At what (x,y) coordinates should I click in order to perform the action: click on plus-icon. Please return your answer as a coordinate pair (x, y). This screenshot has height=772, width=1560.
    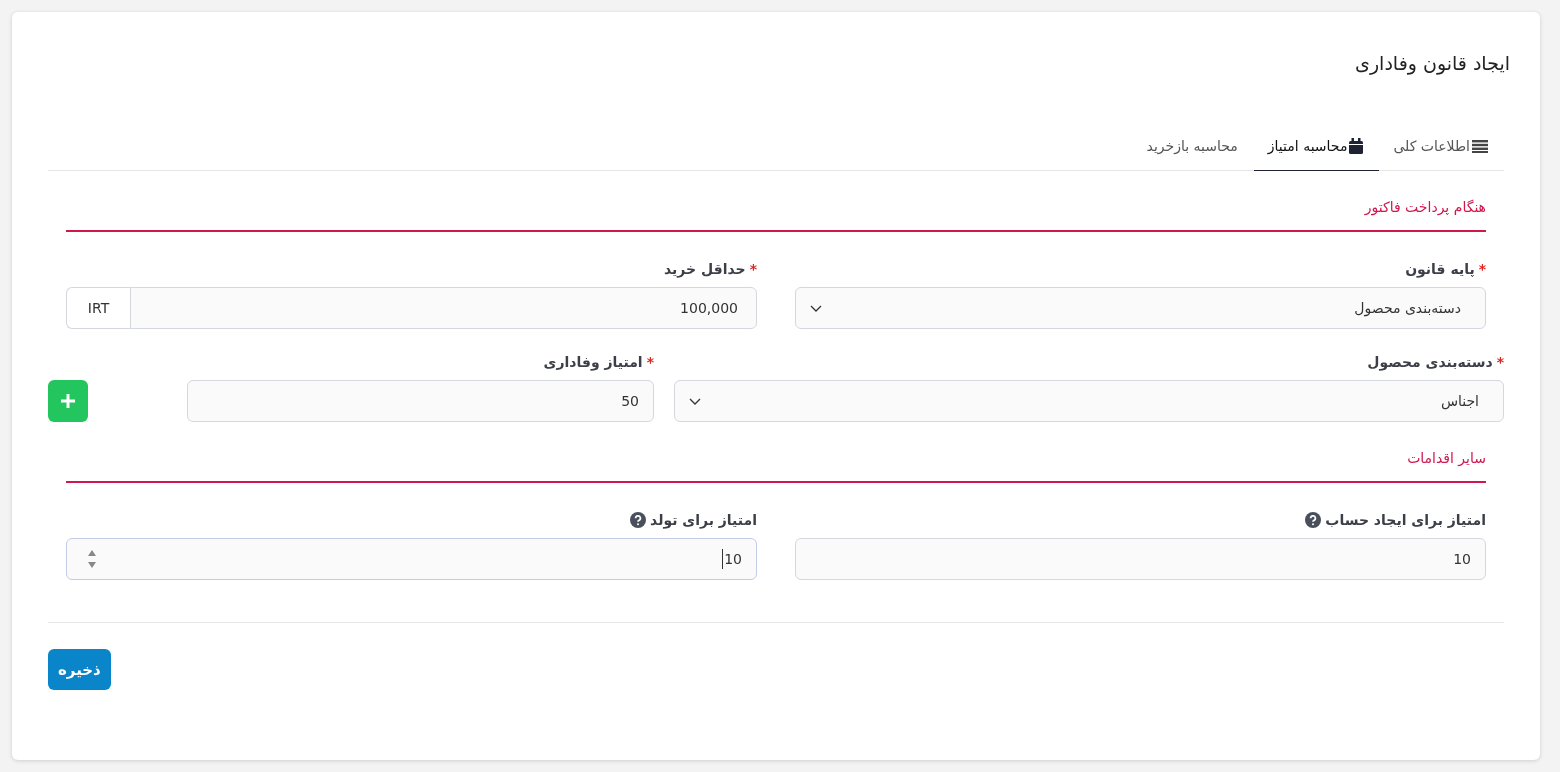
    Looking at the image, I should click on (68, 401).